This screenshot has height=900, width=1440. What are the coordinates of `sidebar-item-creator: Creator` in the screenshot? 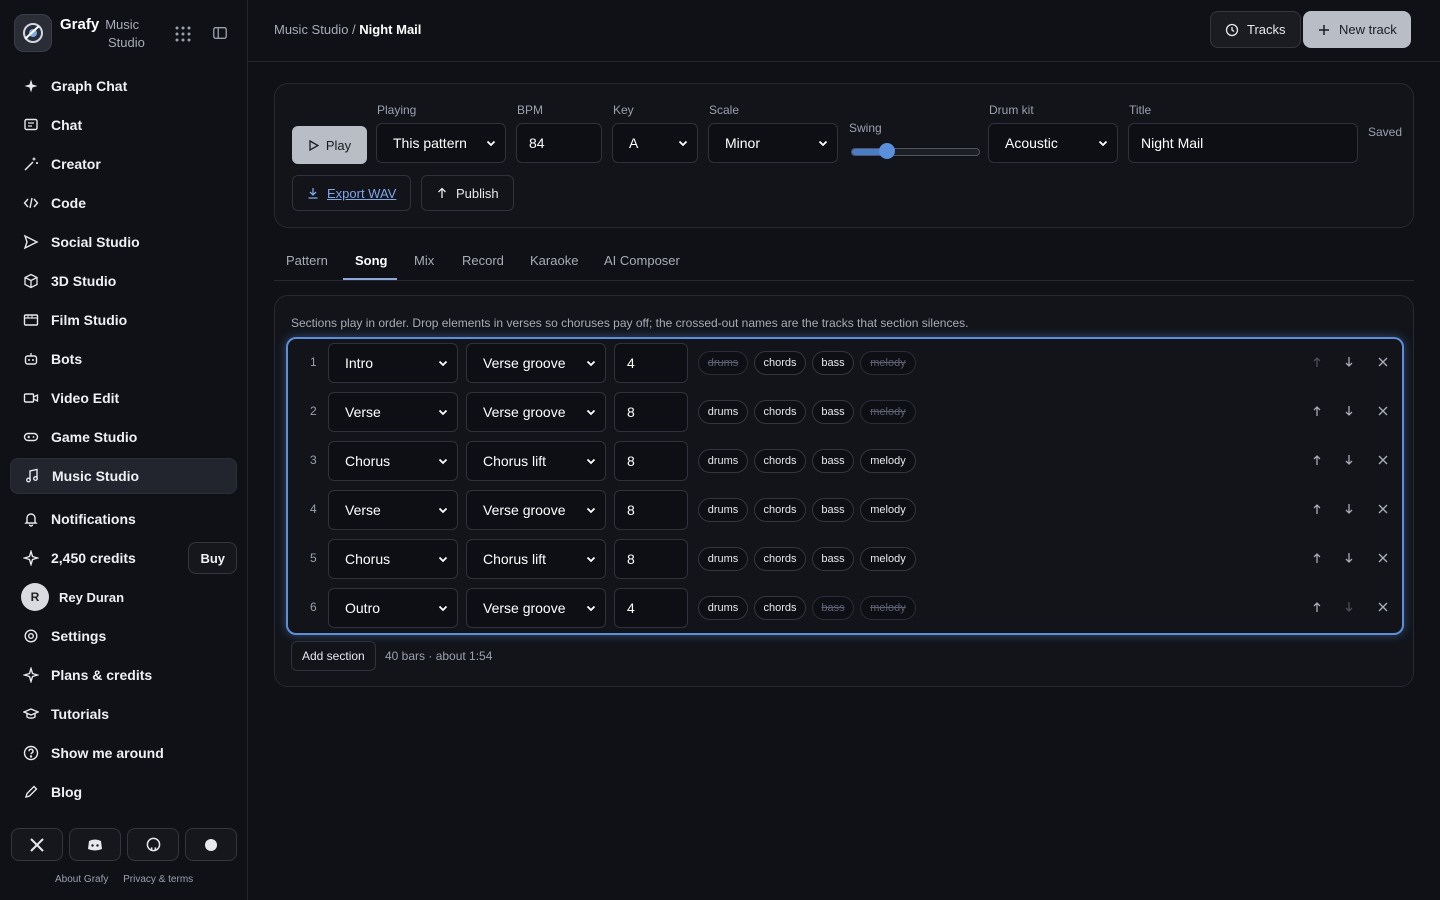 It's located at (123, 164).